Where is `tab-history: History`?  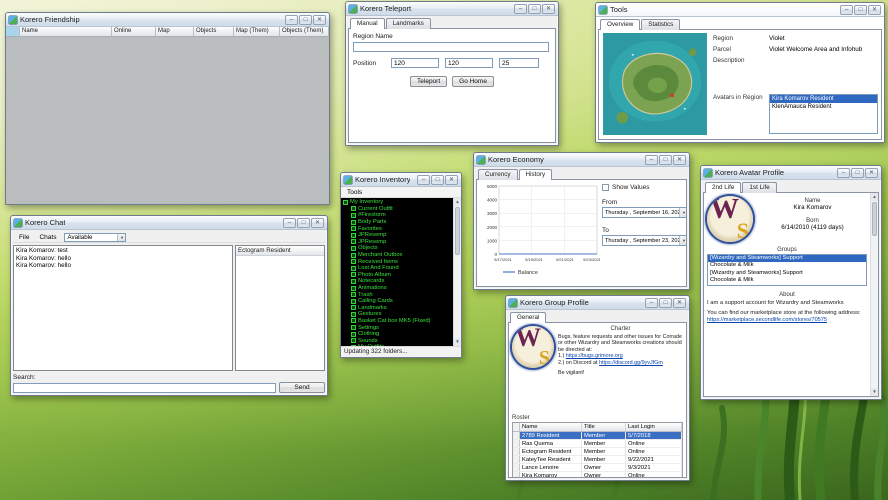
tab-history: History is located at coordinates (535, 174).